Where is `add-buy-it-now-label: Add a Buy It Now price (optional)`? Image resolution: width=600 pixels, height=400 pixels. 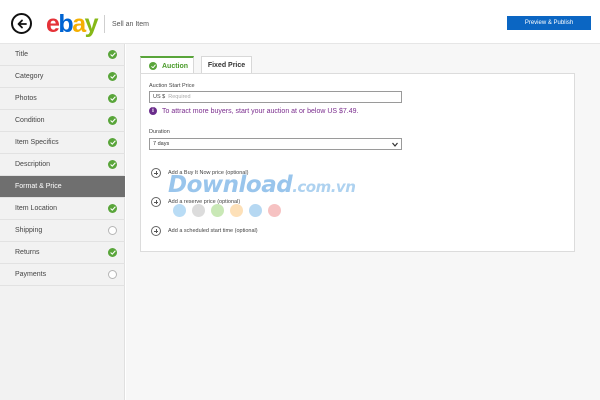 add-buy-it-now-label: Add a Buy It Now price (optional) is located at coordinates (208, 173).